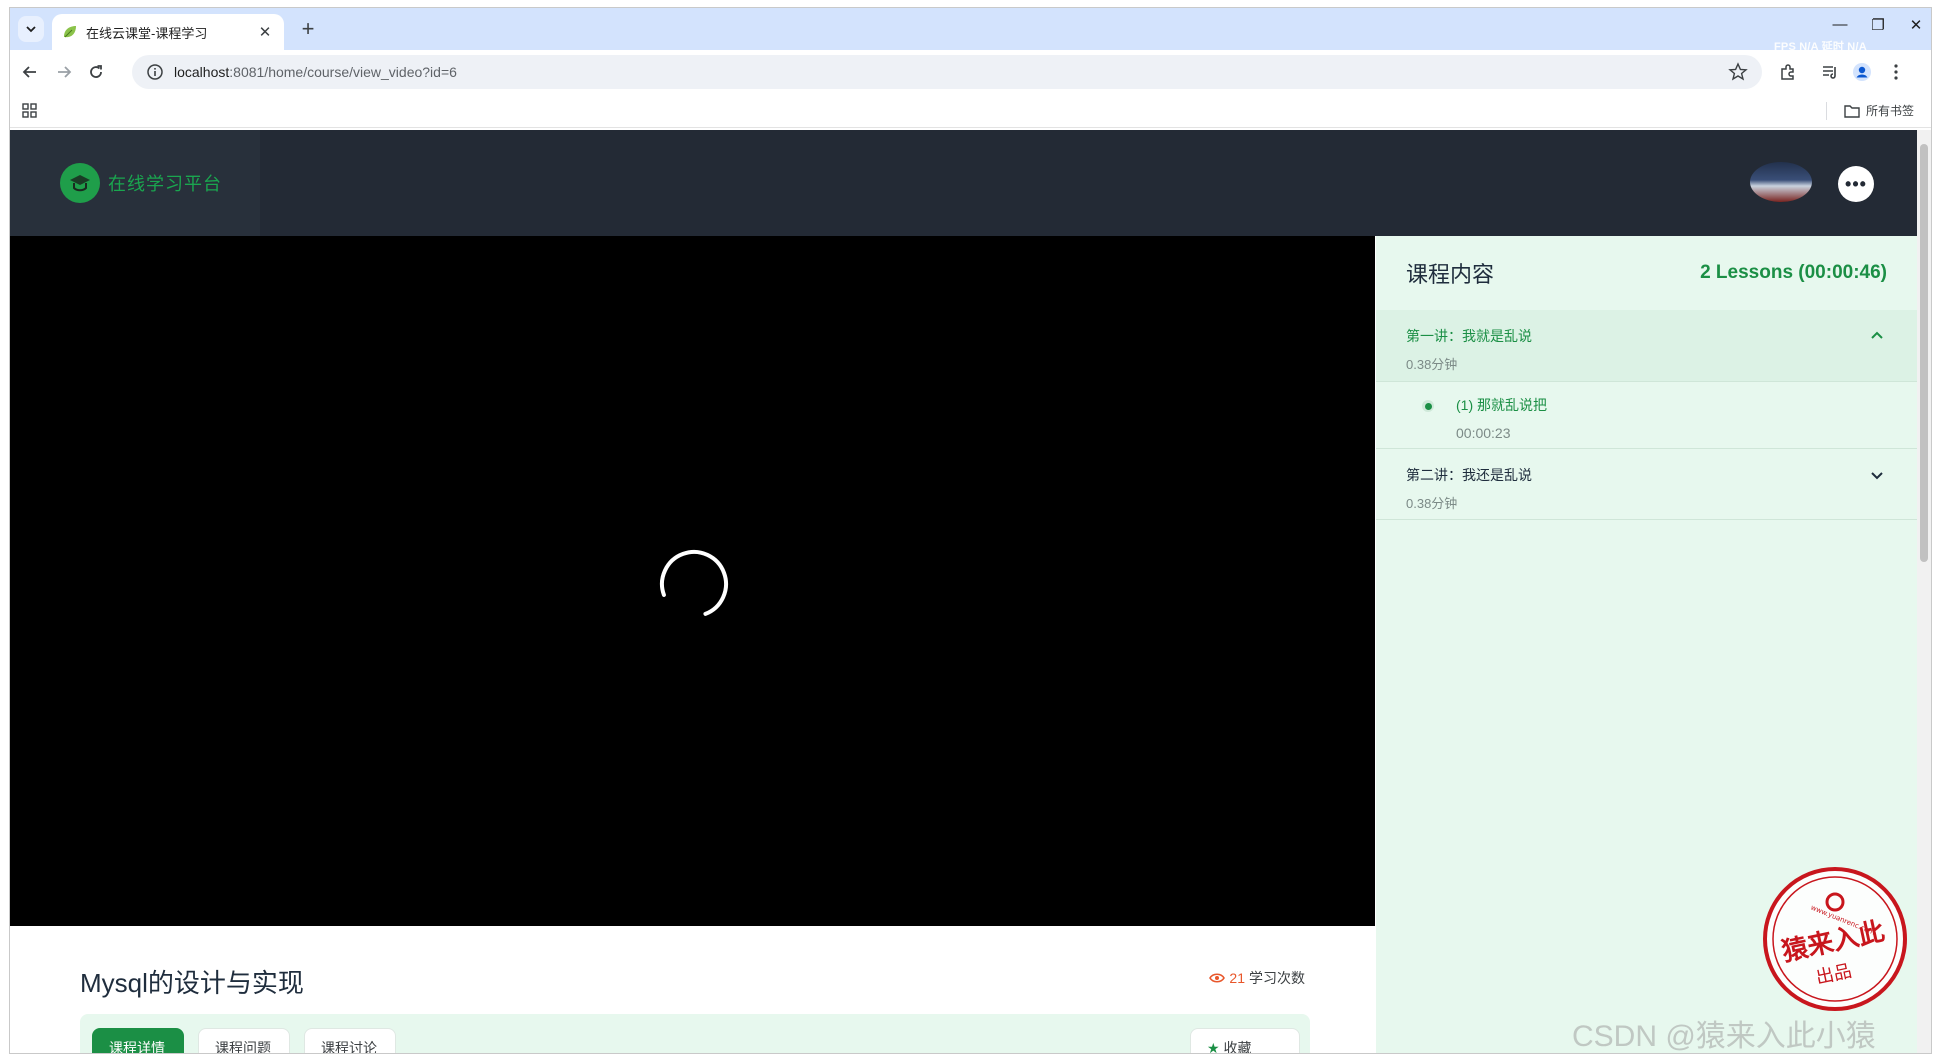 The width and height of the screenshot is (1941, 1061). I want to click on section-1-title: 第一讲：我就是乱说, so click(1469, 336).